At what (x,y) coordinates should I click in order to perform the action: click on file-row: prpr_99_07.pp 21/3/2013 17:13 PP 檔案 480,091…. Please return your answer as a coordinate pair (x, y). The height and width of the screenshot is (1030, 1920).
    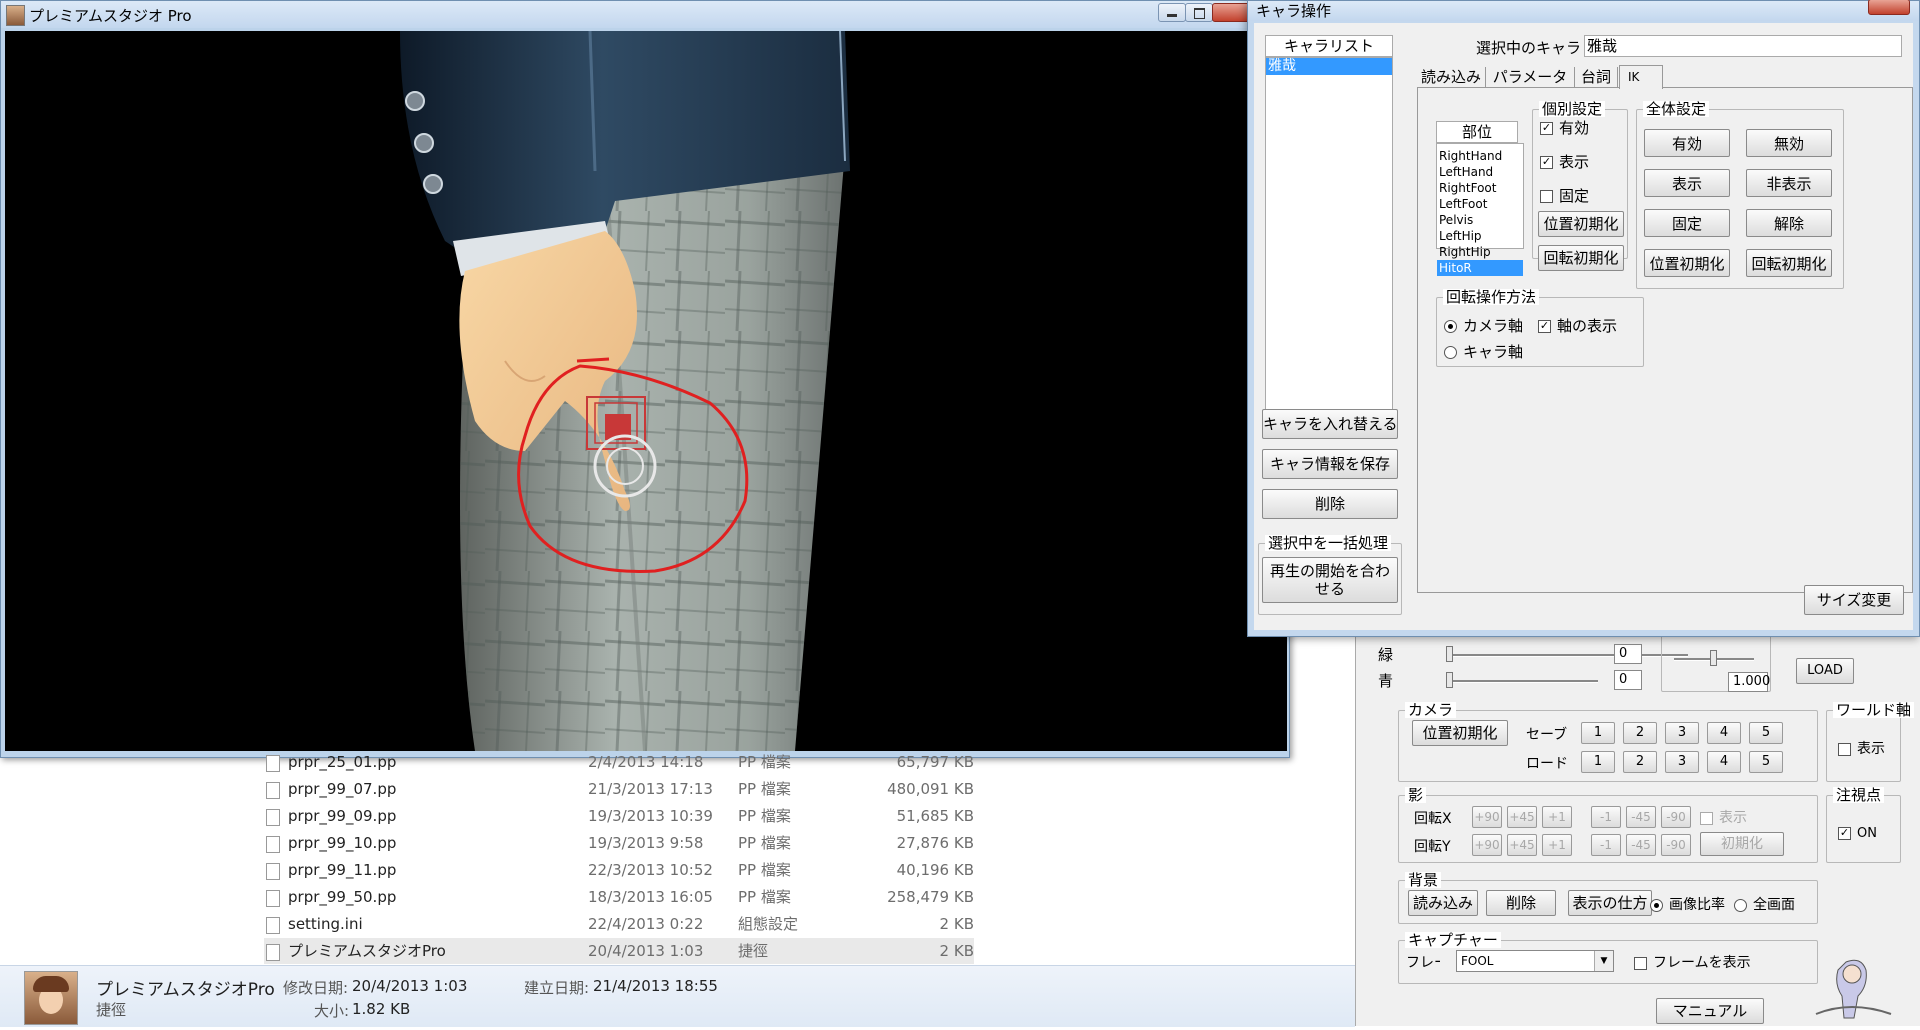
    Looking at the image, I should click on (619, 789).